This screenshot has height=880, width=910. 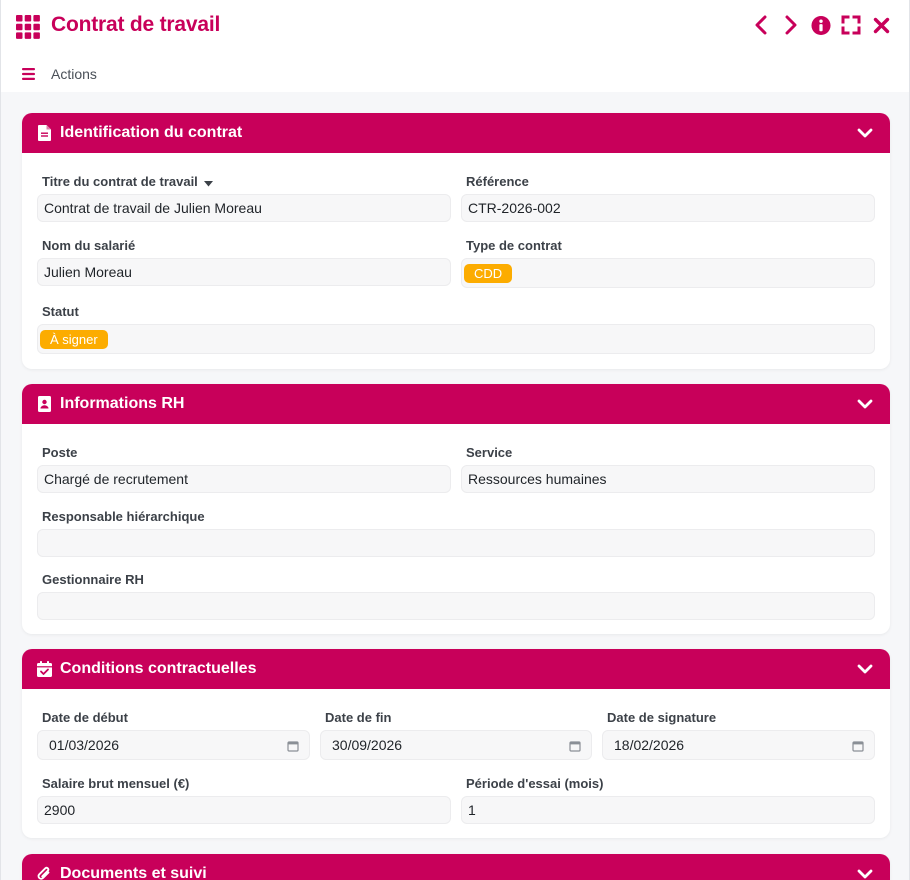 I want to click on section-title: Documents et suivi, so click(x=133, y=872).